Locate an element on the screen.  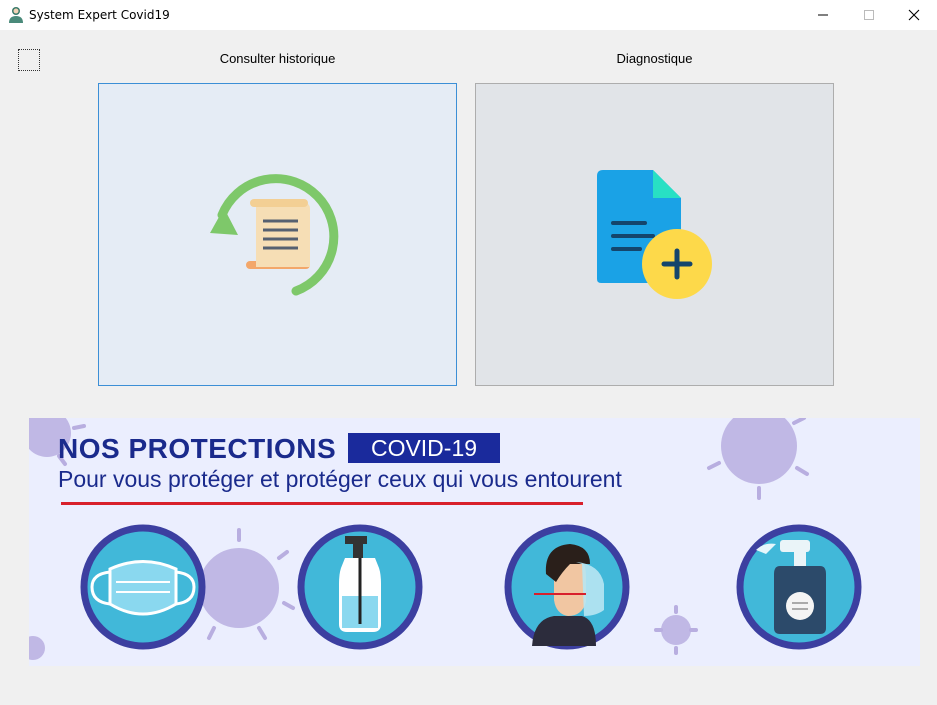
option-checkbox is located at coordinates (29, 60).